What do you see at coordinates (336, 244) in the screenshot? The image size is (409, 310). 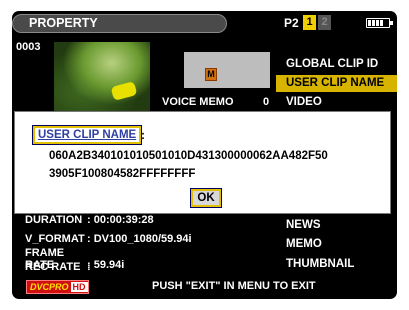 I see `menu-item-memo: MEMO` at bounding box center [336, 244].